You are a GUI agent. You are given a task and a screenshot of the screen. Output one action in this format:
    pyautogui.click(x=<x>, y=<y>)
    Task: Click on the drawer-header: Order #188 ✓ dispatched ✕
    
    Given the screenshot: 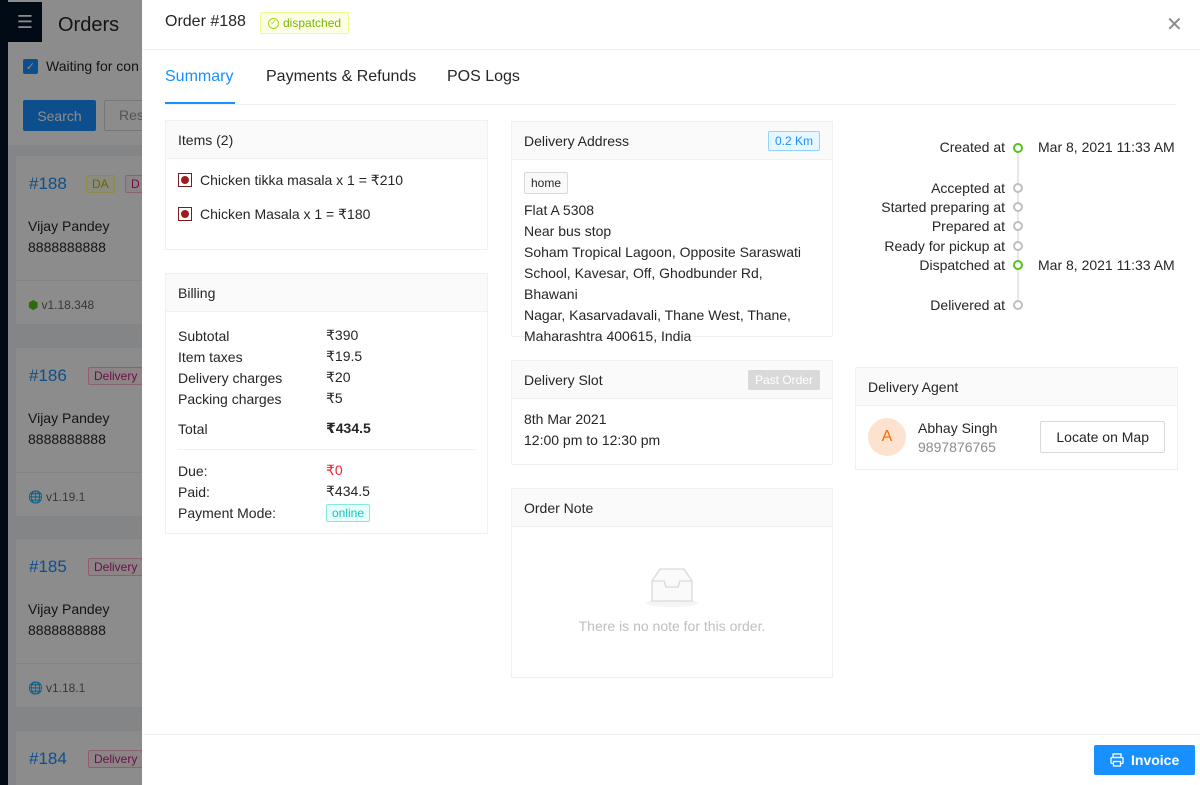 What is the action you would take?
    pyautogui.click(x=671, y=25)
    